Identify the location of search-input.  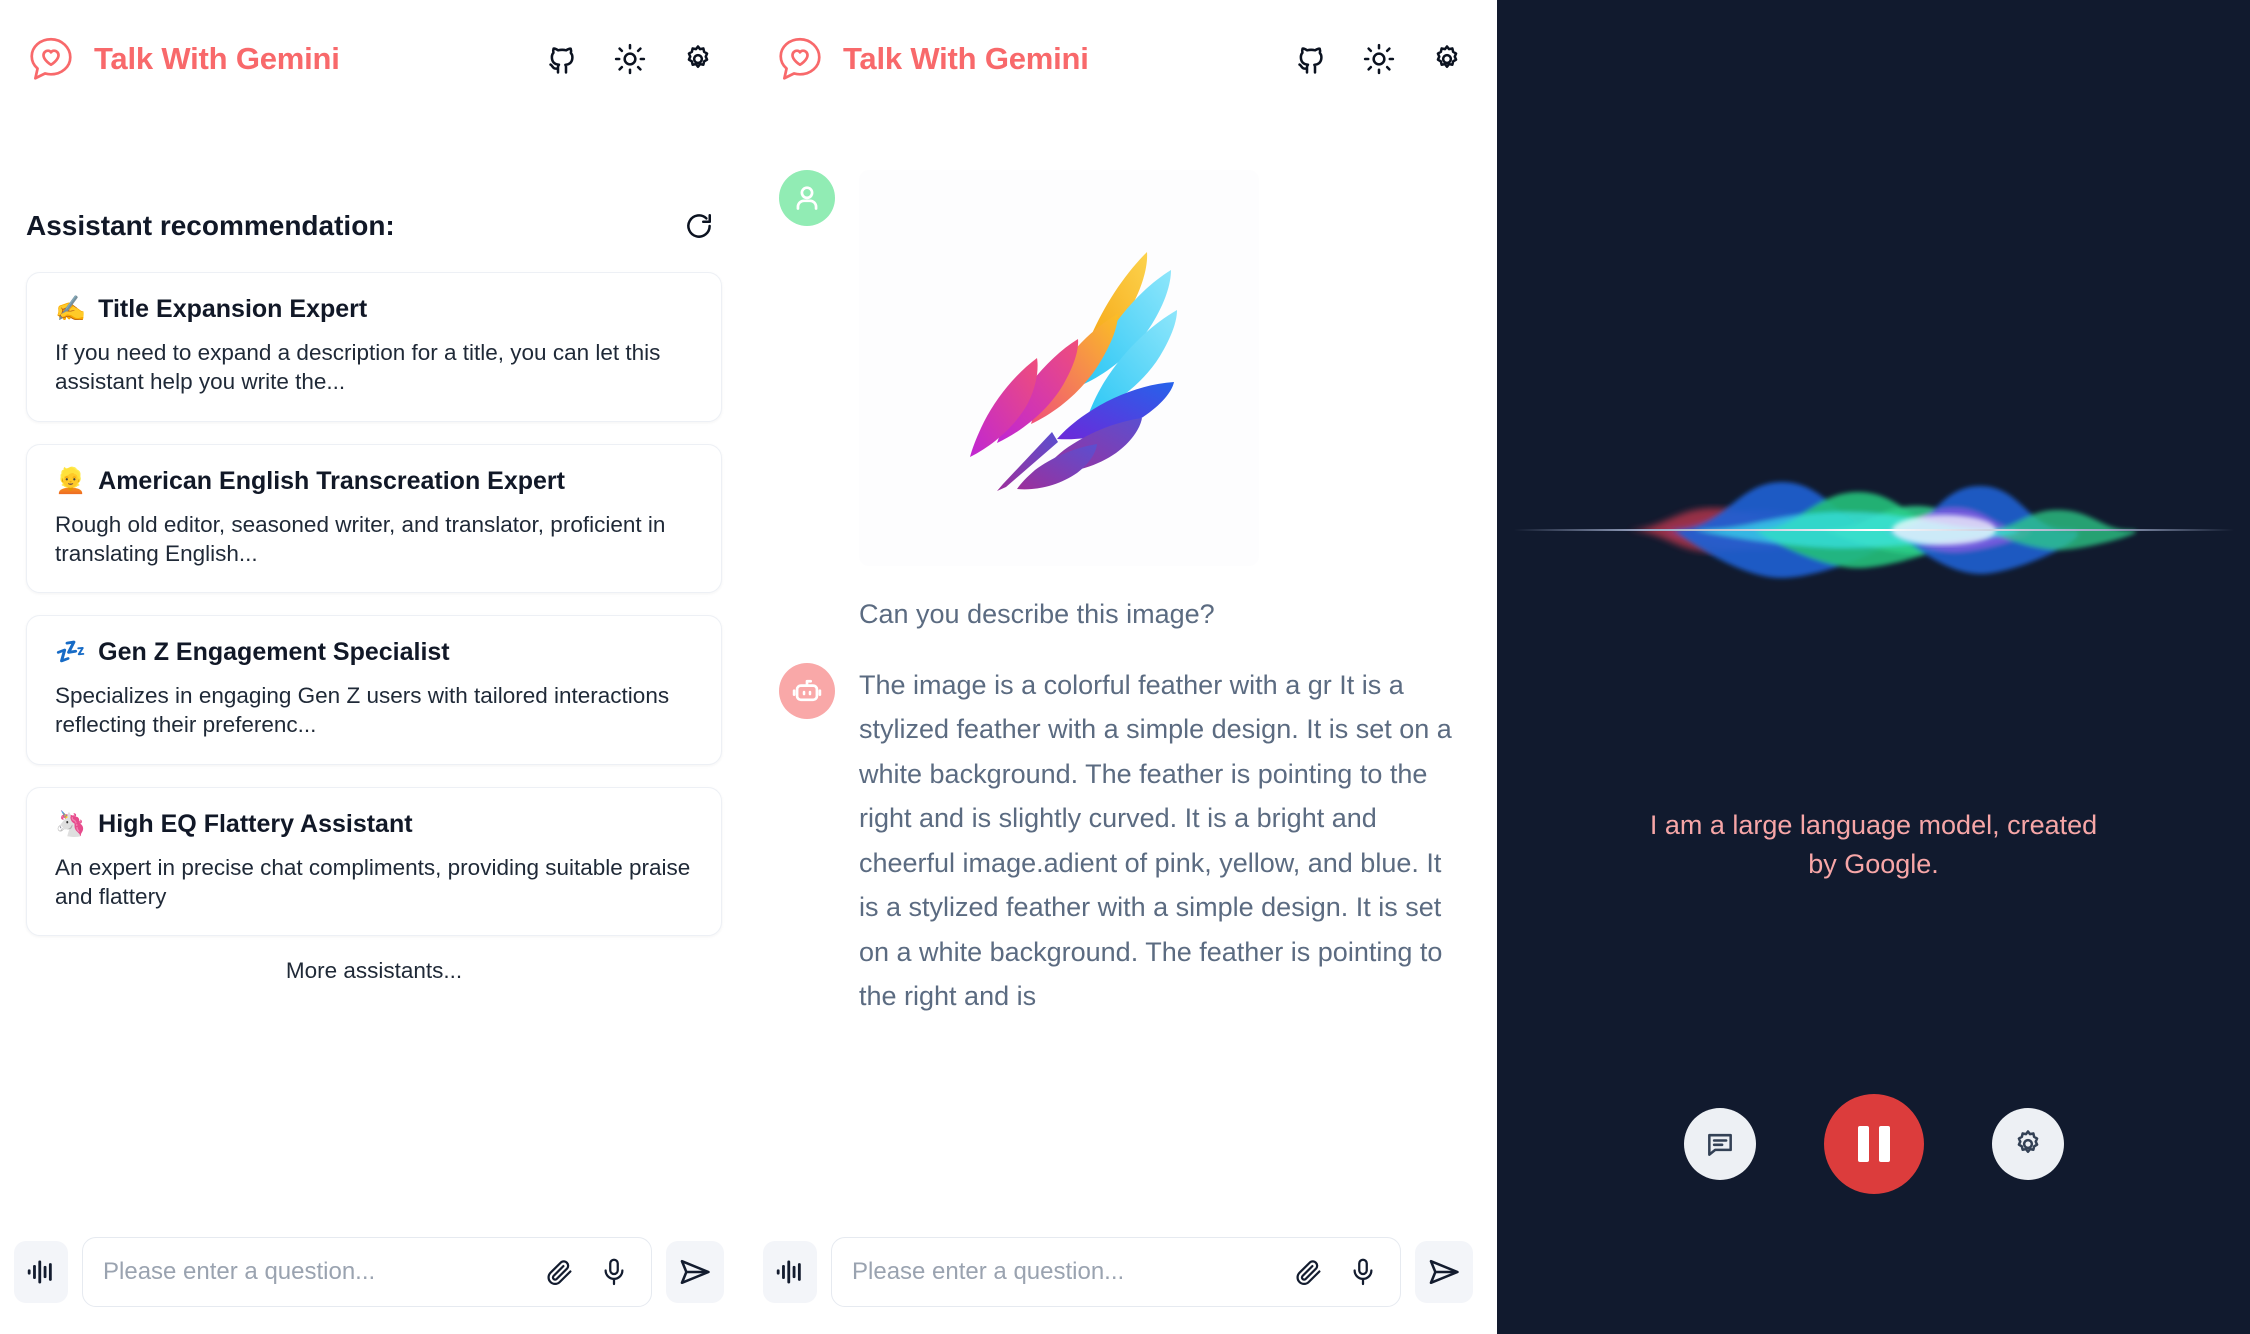
(312, 1272).